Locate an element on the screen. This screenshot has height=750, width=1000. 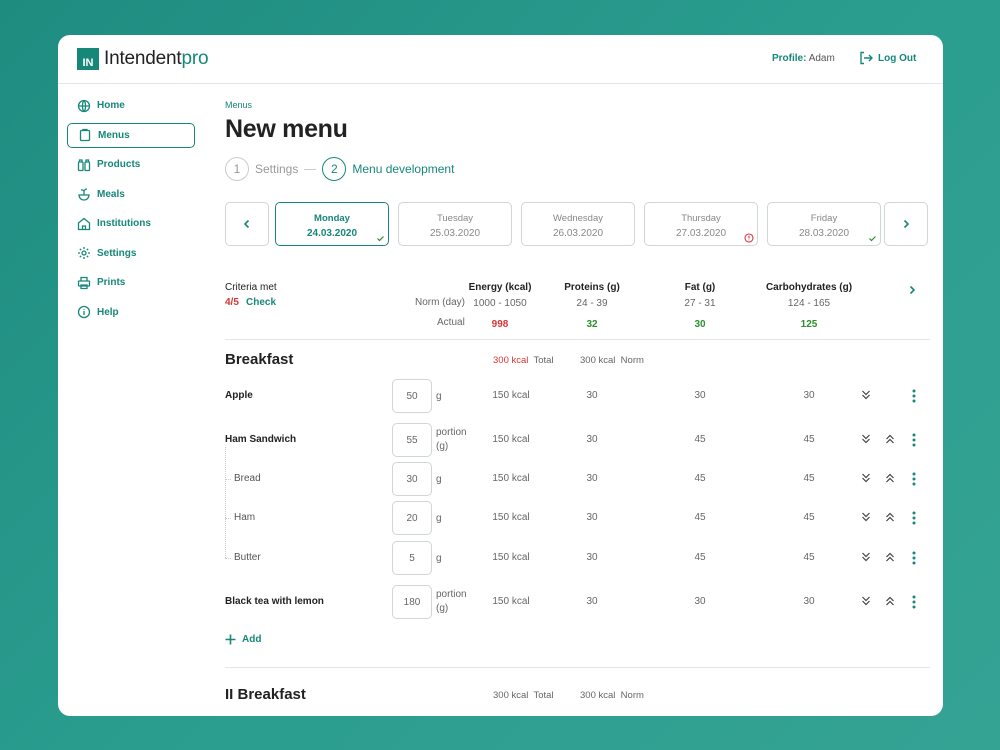
printer-icon is located at coordinates (84, 282).